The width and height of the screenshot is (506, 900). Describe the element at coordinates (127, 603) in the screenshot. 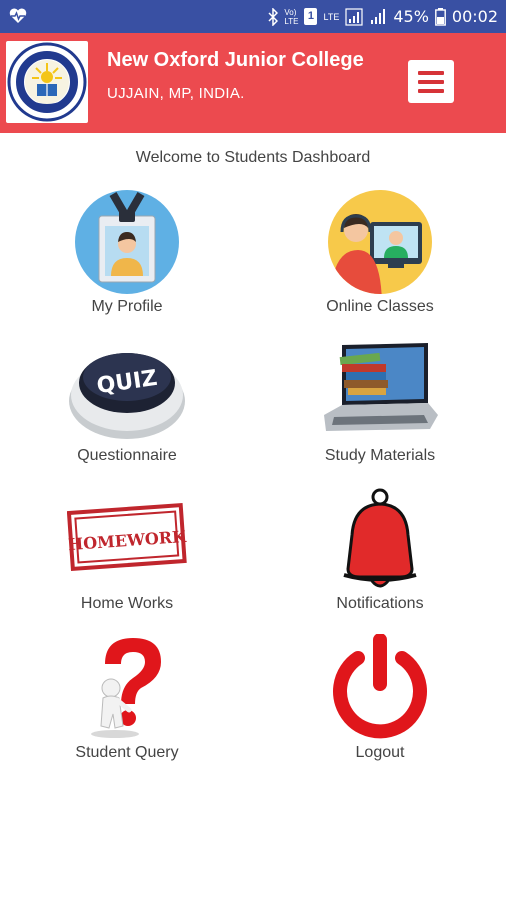

I see `tile-label-home-works: Home Works` at that location.